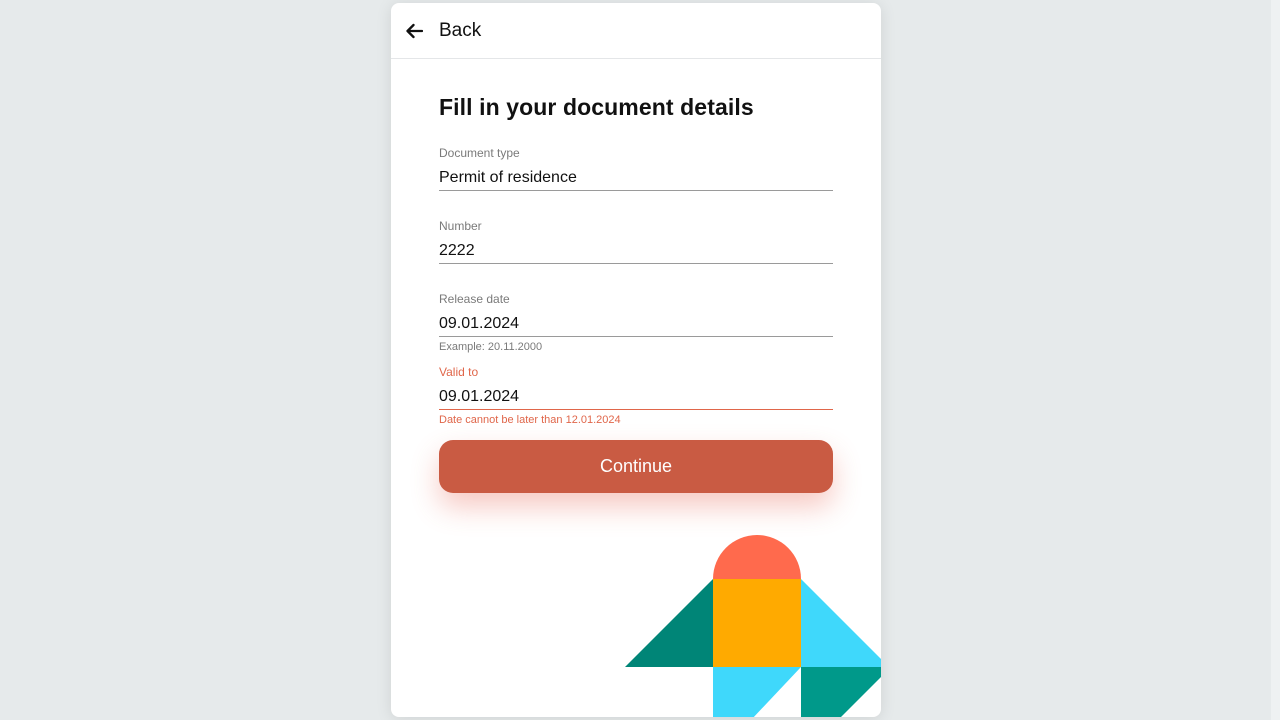  I want to click on number-label: Number, so click(460, 226).